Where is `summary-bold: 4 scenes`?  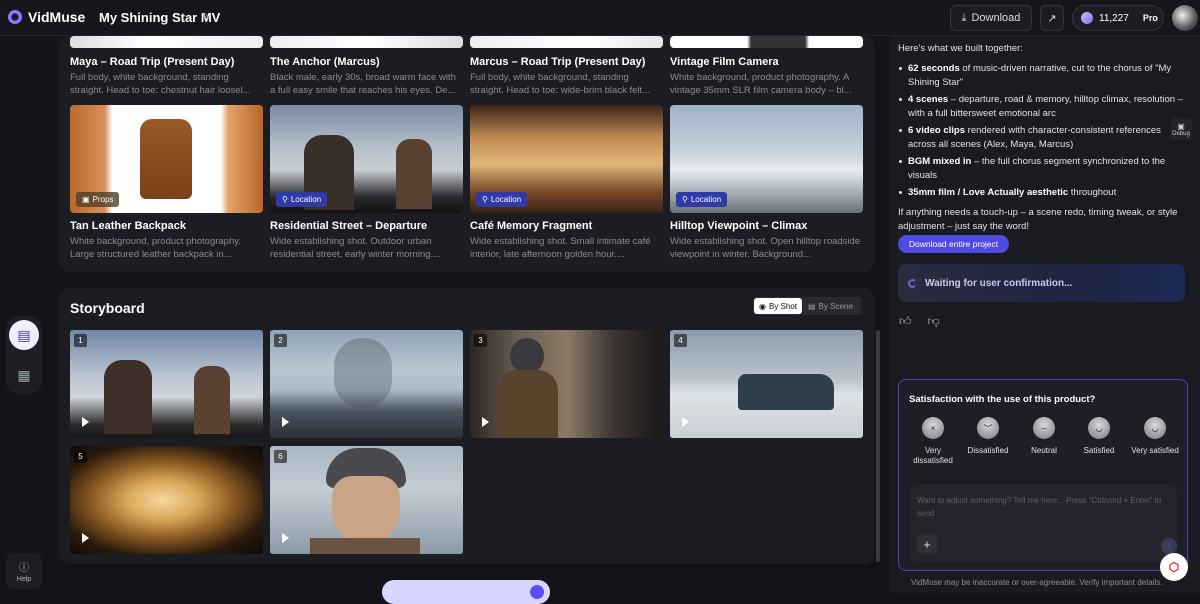 summary-bold: 4 scenes is located at coordinates (928, 99).